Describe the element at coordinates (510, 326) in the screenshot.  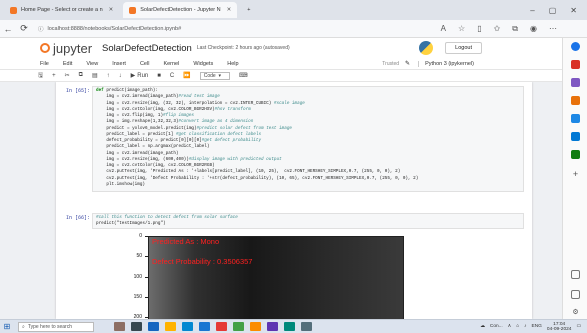
I see `tray-chevron-icon: ∧` at that location.